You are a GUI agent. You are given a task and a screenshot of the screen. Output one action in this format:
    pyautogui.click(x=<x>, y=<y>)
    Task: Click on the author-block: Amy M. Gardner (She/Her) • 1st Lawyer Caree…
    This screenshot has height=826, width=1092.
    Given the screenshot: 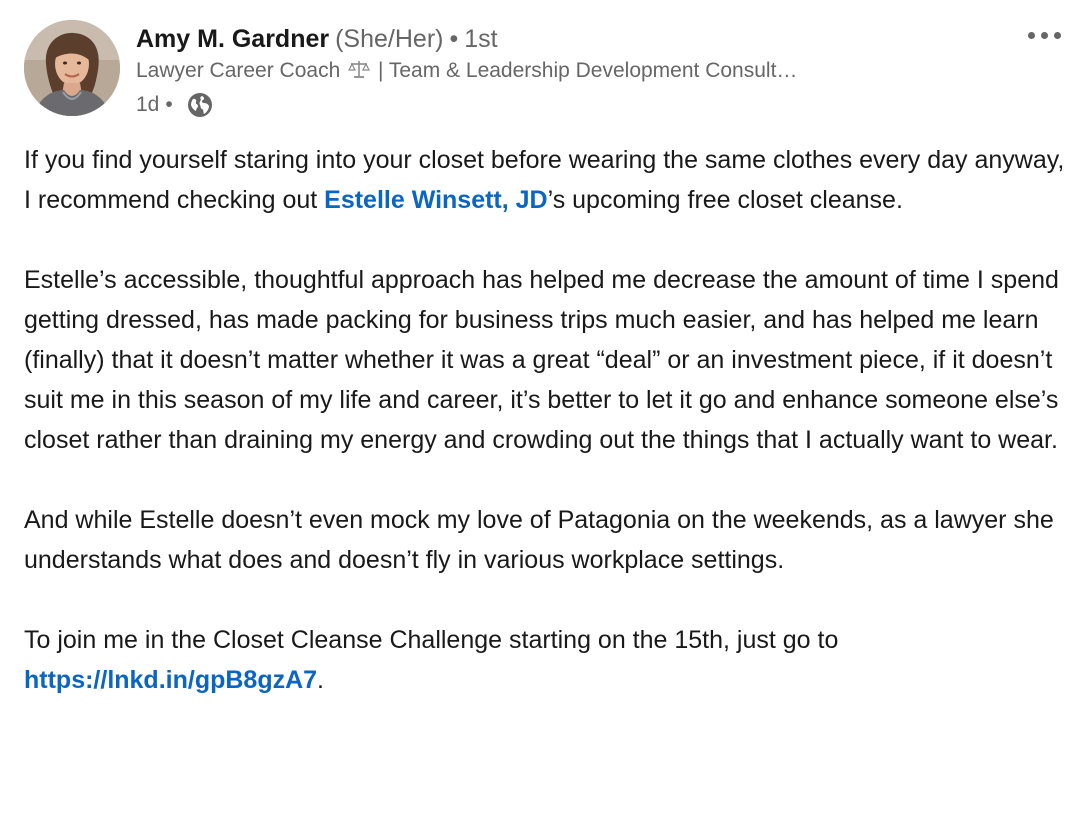 What is the action you would take?
    pyautogui.click(x=466, y=71)
    